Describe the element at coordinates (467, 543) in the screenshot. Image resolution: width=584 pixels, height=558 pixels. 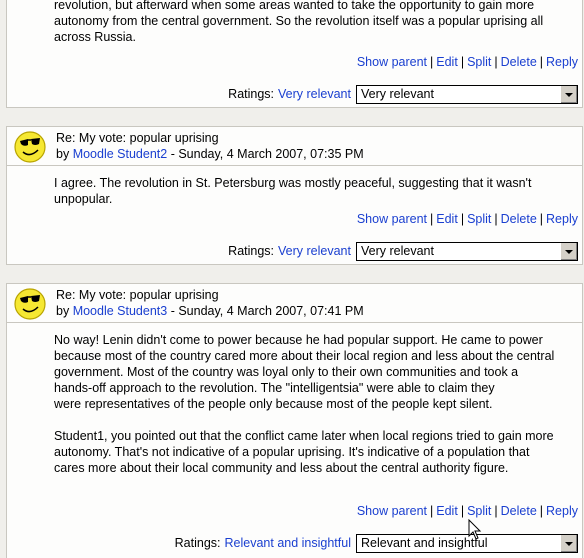
I see `rating-select: Relevant and insightful` at that location.